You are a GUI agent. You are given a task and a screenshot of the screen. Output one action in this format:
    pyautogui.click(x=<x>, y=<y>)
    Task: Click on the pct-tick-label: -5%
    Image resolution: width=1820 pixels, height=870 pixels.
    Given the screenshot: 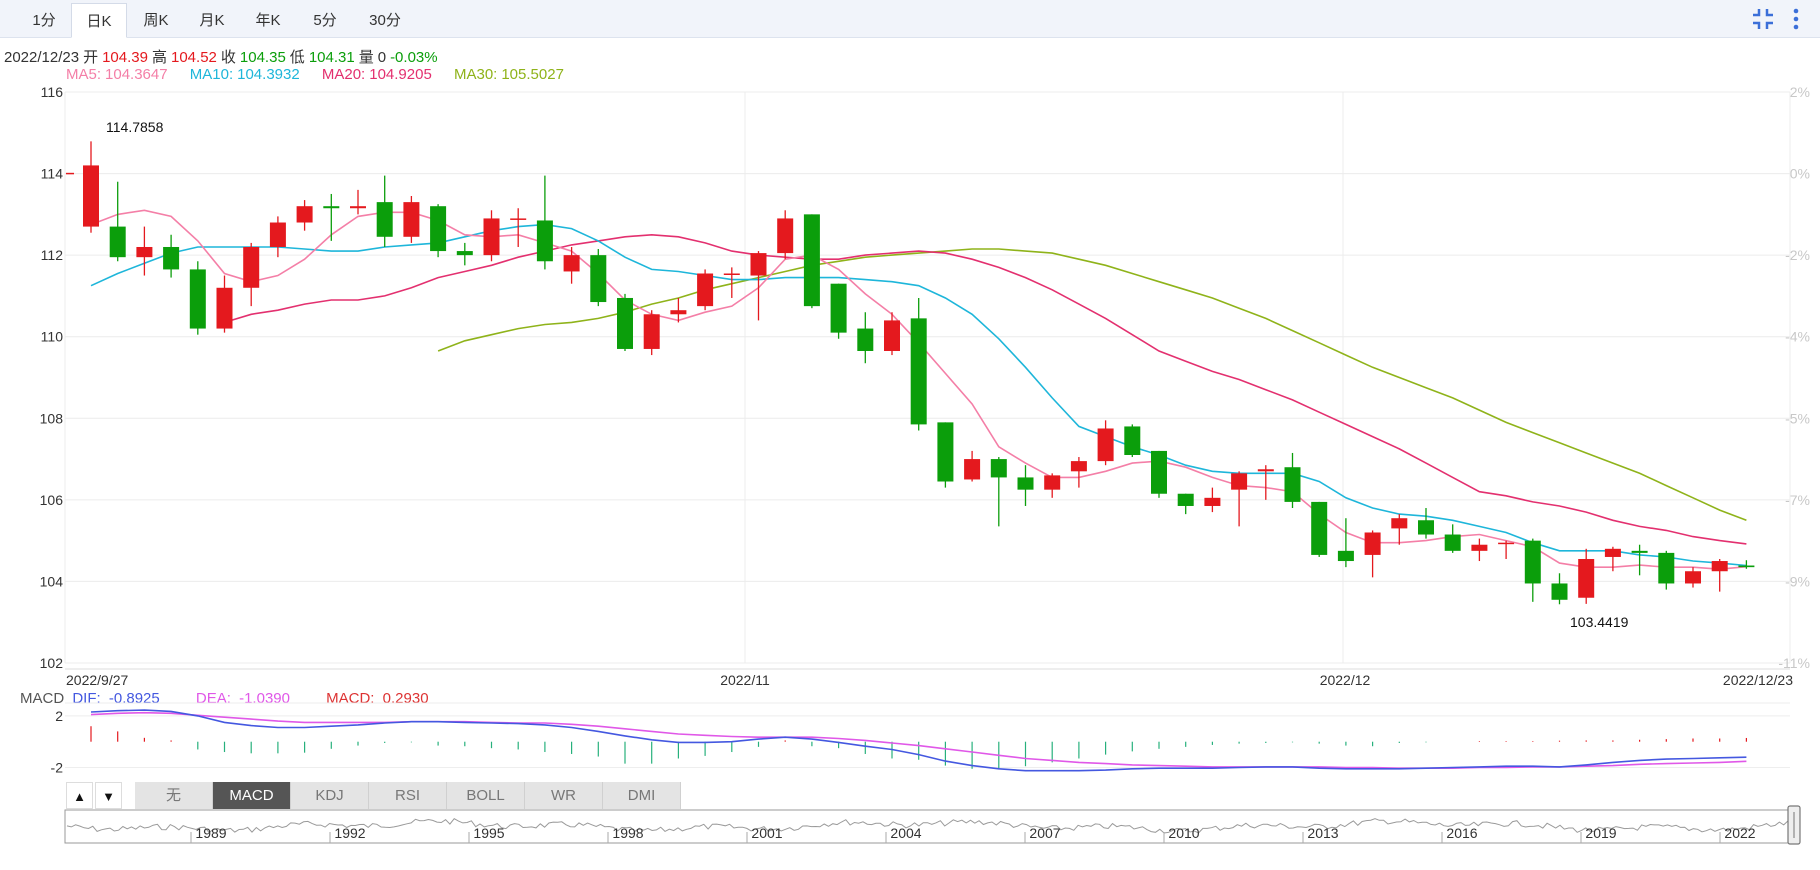 What is the action you would take?
    pyautogui.click(x=1797, y=418)
    